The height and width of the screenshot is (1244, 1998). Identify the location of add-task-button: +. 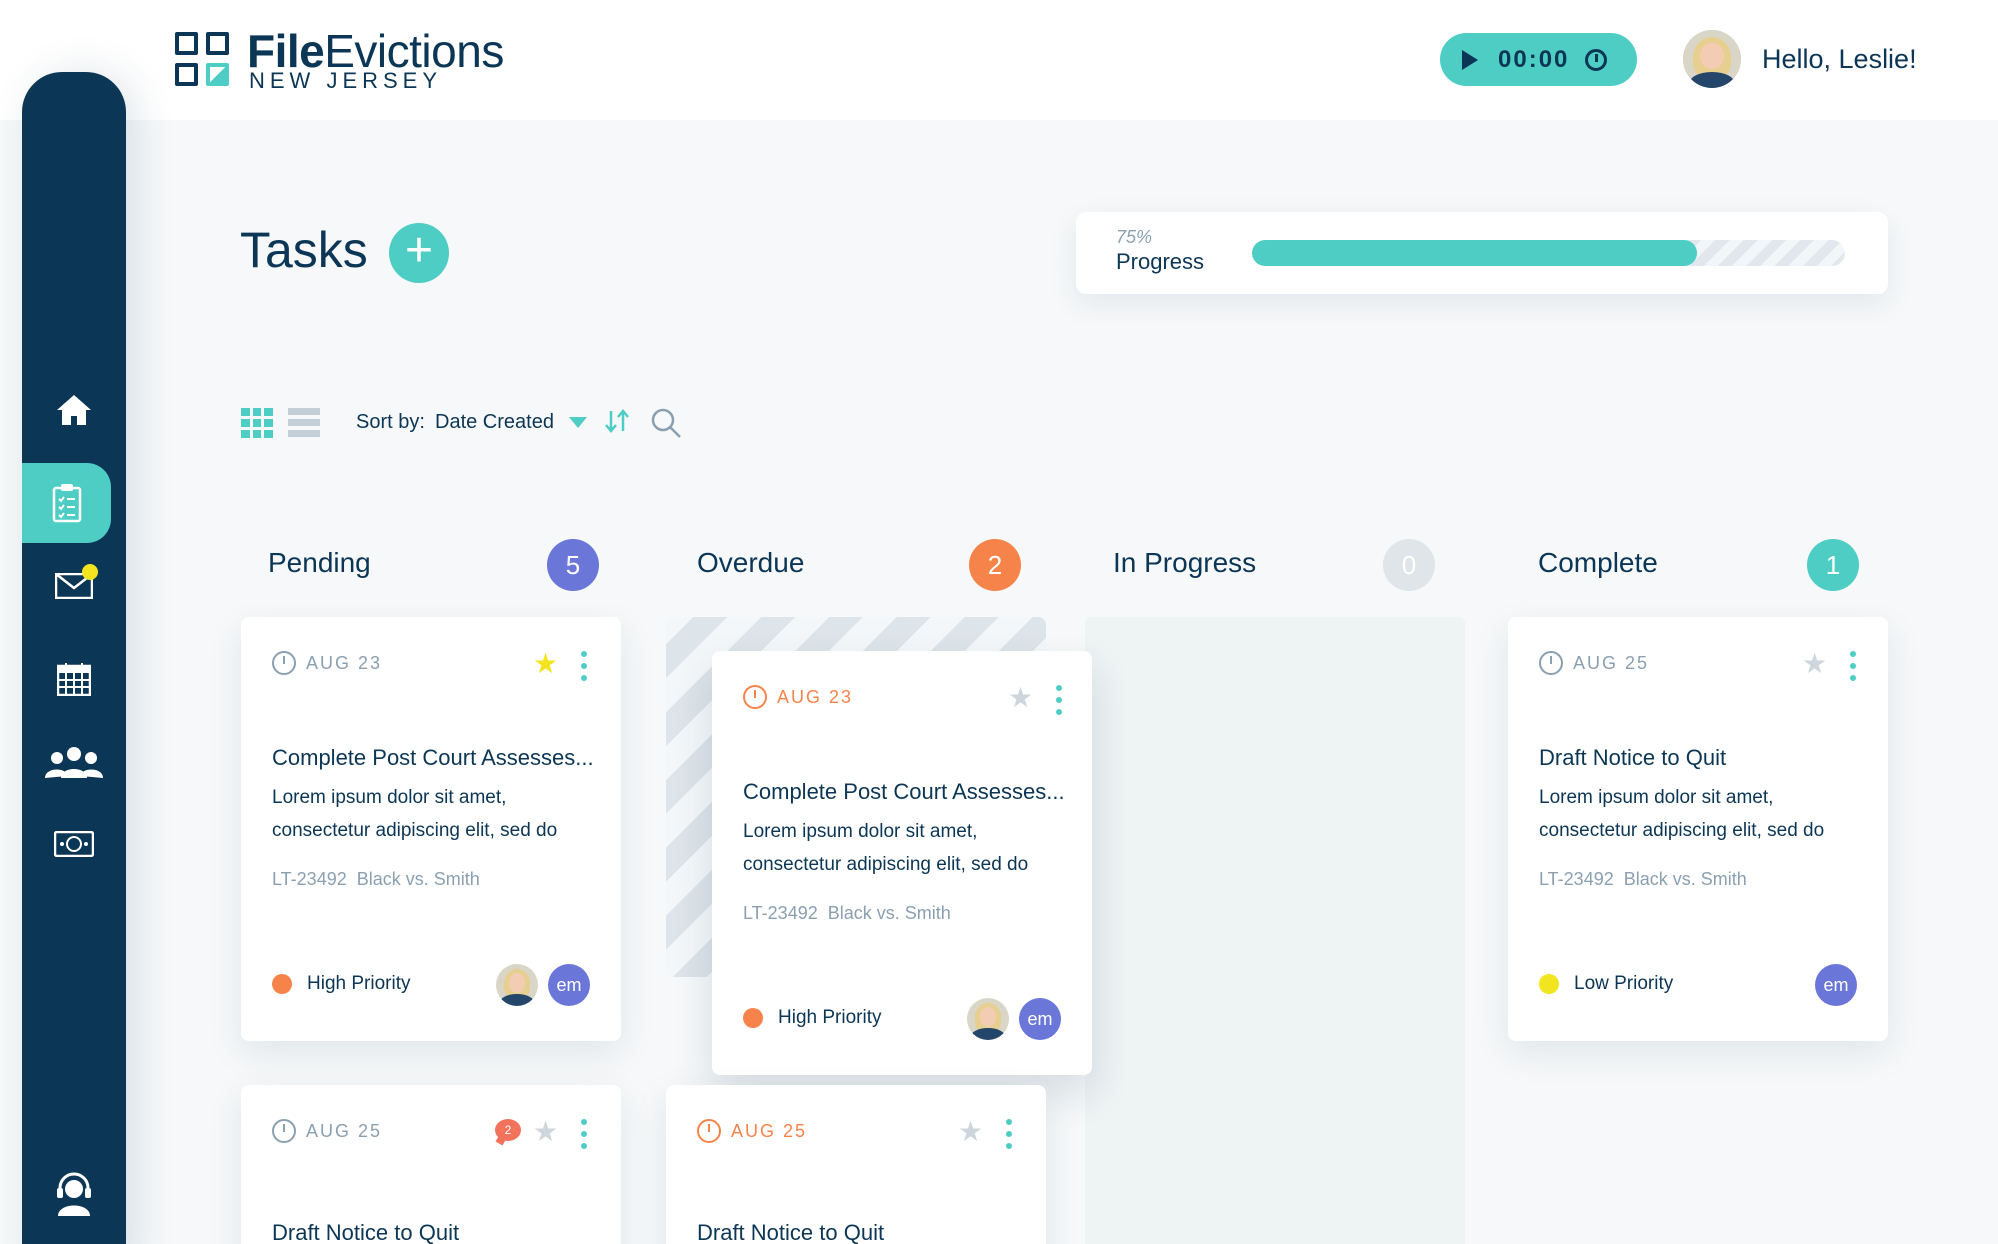
(419, 253).